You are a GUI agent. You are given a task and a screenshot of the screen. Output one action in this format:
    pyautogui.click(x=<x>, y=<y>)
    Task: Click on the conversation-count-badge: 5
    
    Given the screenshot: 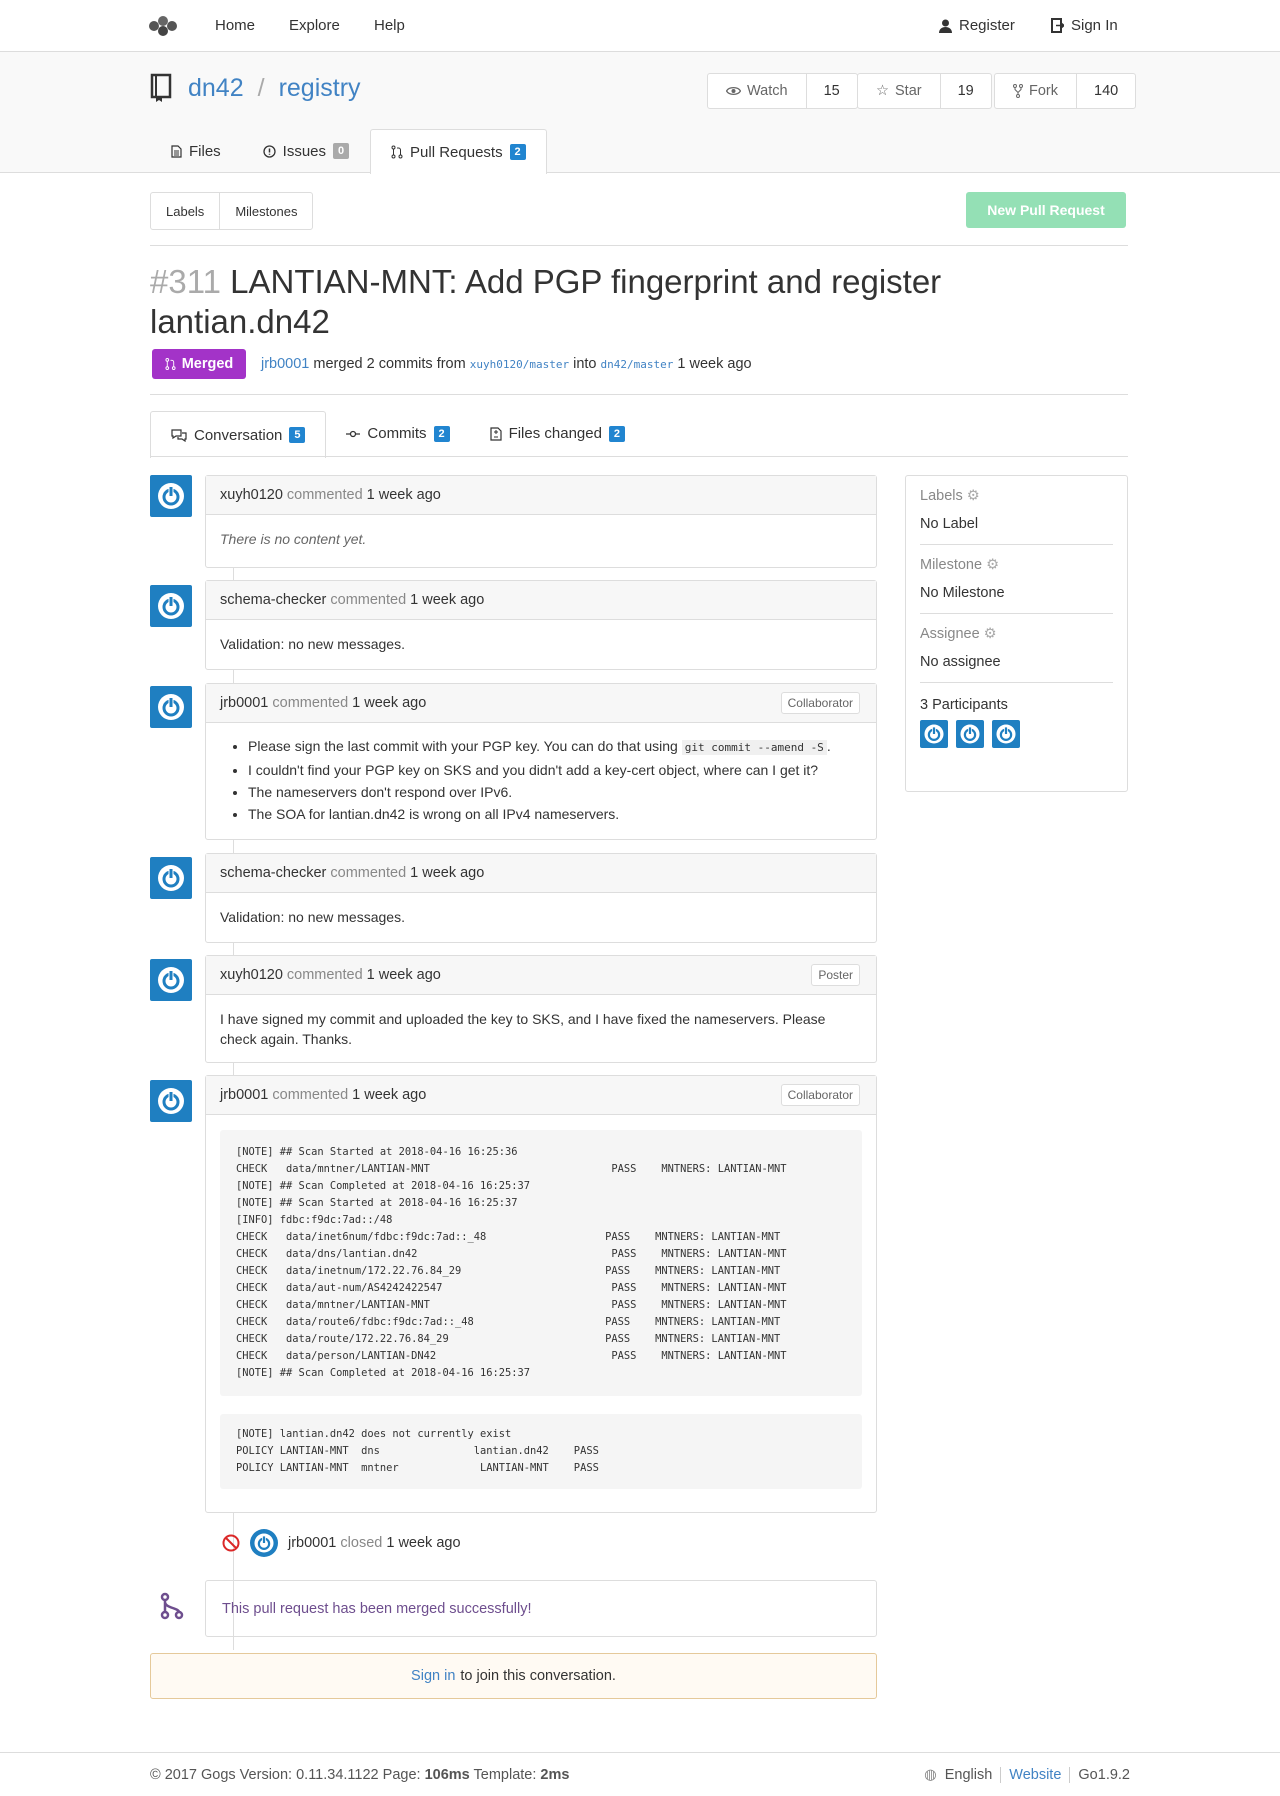 What is the action you would take?
    pyautogui.click(x=297, y=435)
    